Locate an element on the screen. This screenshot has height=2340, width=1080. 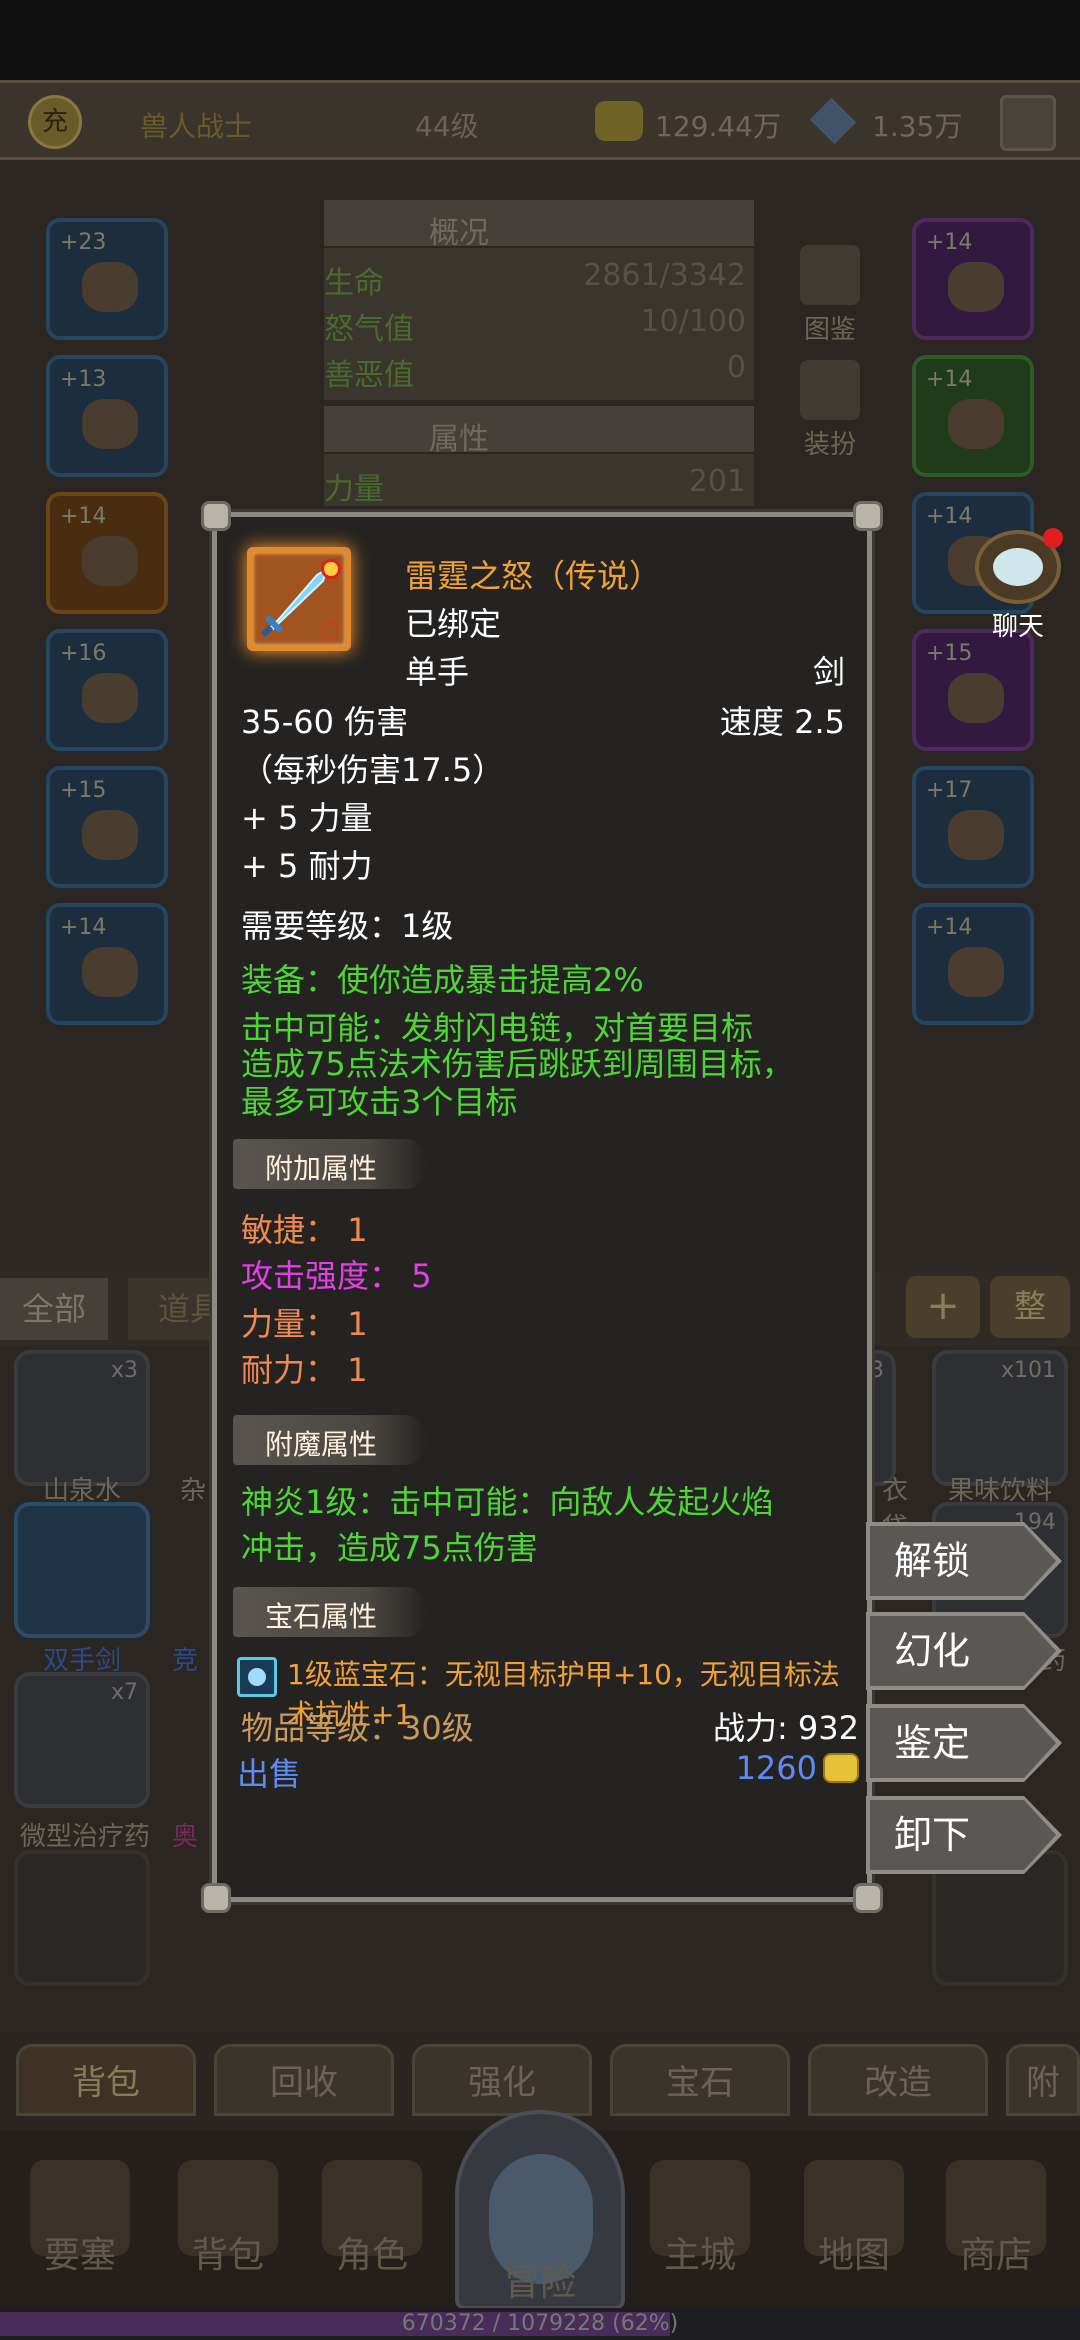
overview-row: 善恶值 0 is located at coordinates (539, 371).